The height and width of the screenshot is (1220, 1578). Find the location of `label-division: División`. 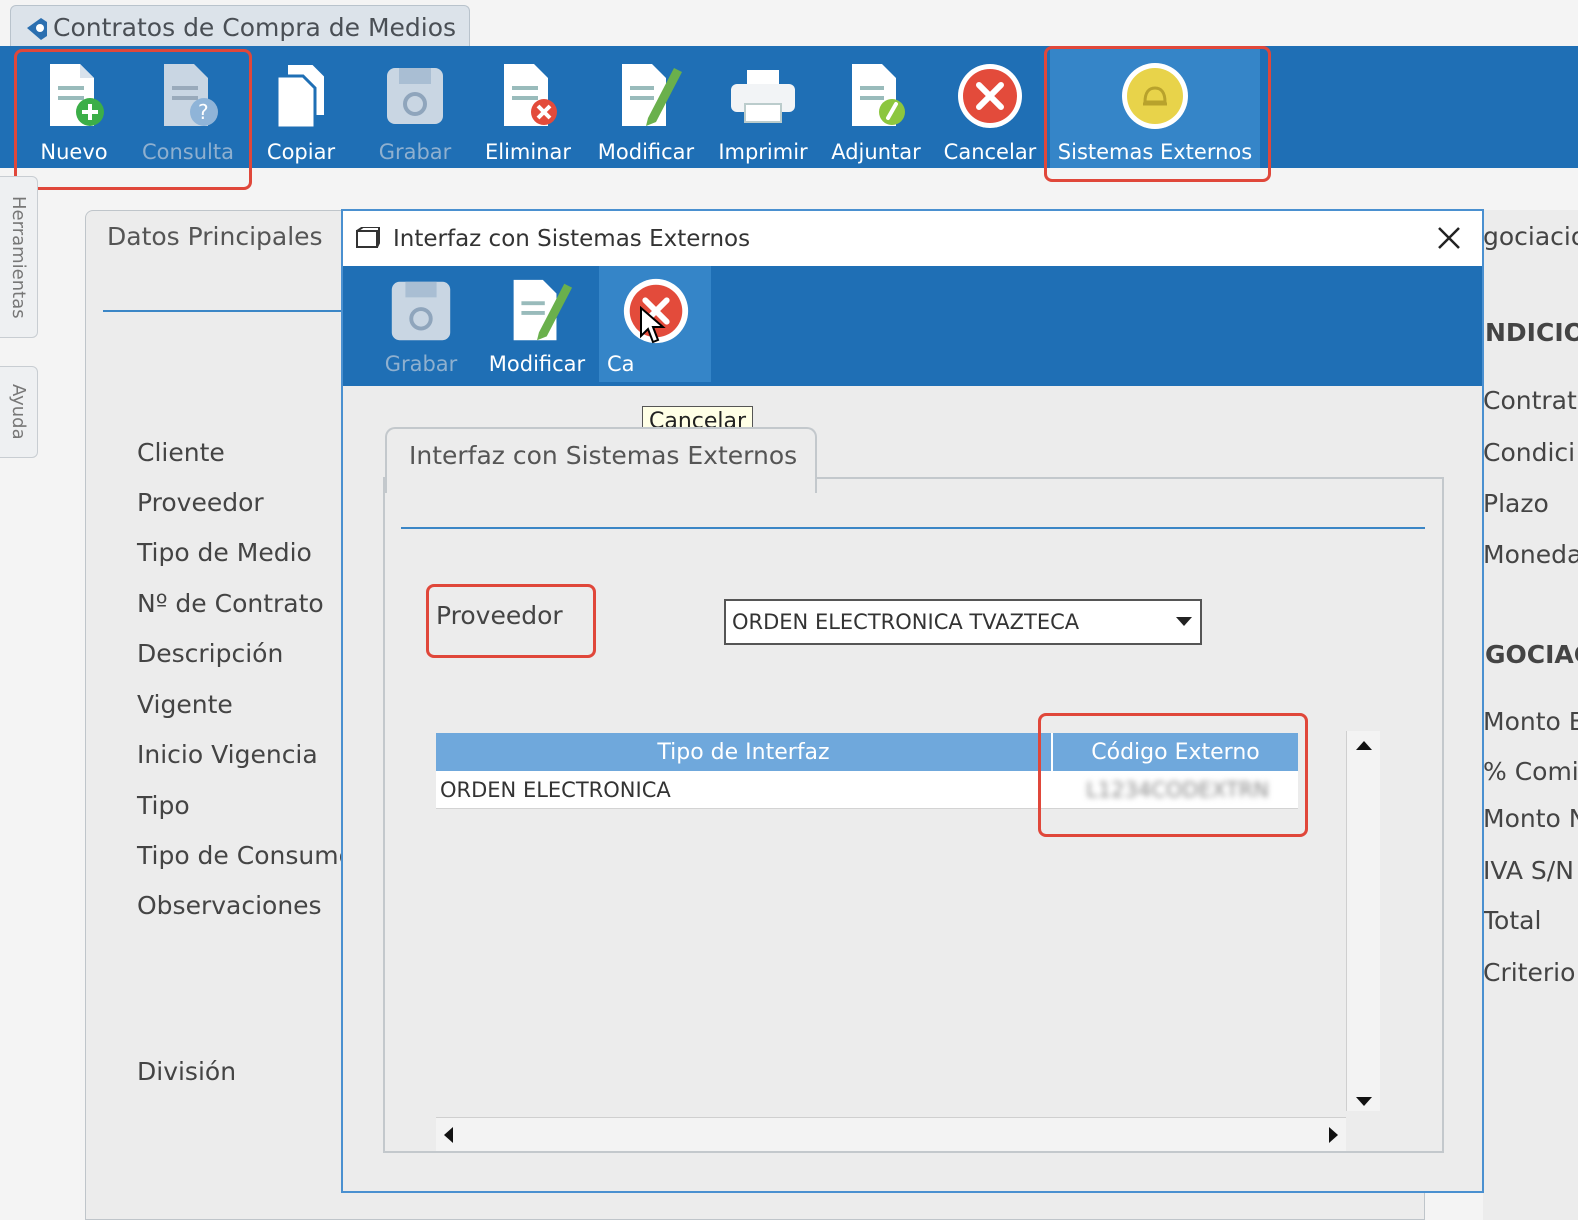

label-division: División is located at coordinates (187, 1071).